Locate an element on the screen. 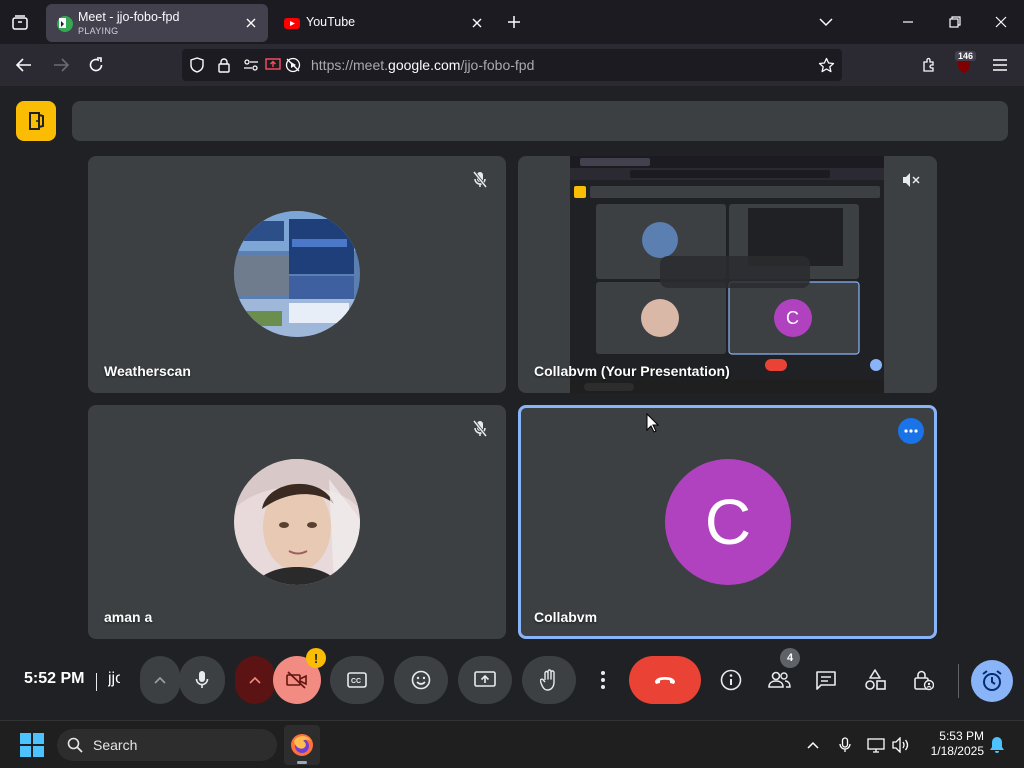  new-tab-plus-icon is located at coordinates (514, 22).